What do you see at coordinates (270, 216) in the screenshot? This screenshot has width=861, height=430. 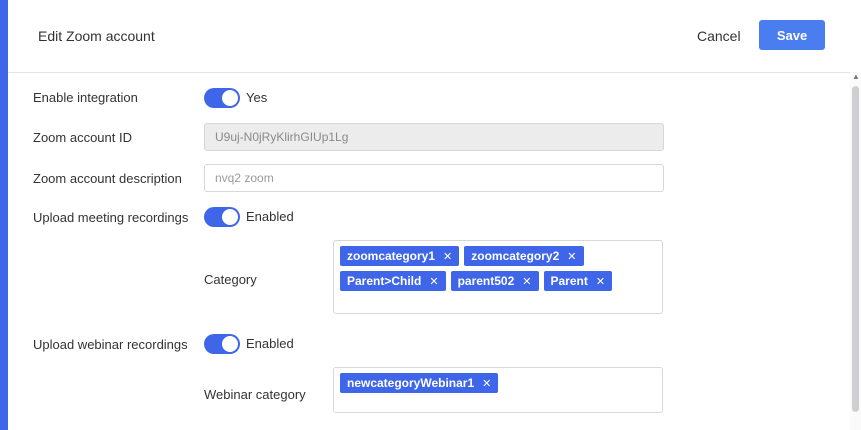 I see `meeting-recordings-state: Enabled` at bounding box center [270, 216].